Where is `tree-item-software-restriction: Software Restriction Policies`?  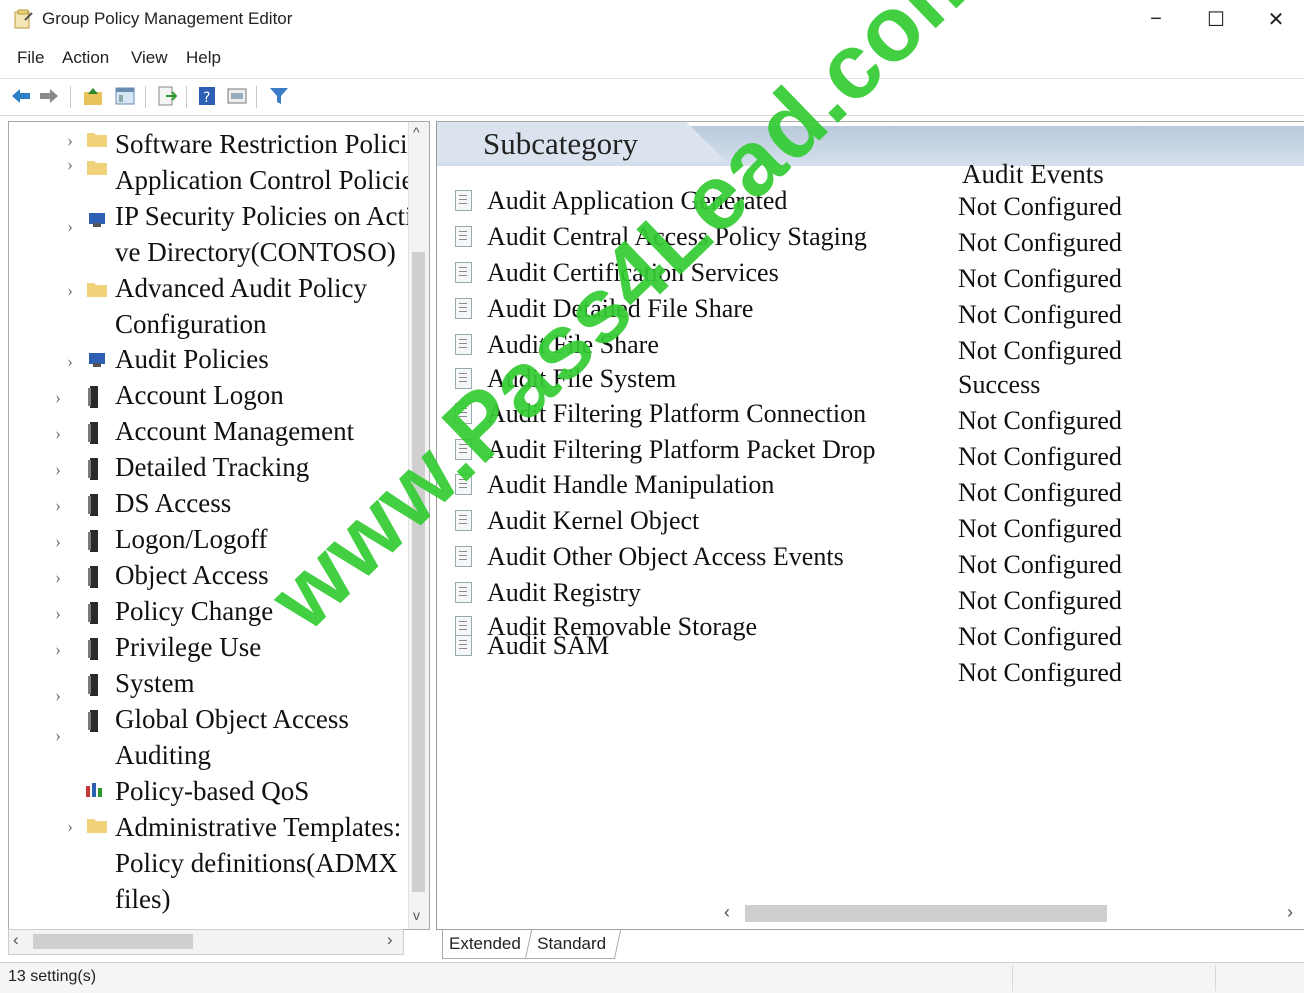 tree-item-software-restriction: Software Restriction Policies is located at coordinates (272, 144).